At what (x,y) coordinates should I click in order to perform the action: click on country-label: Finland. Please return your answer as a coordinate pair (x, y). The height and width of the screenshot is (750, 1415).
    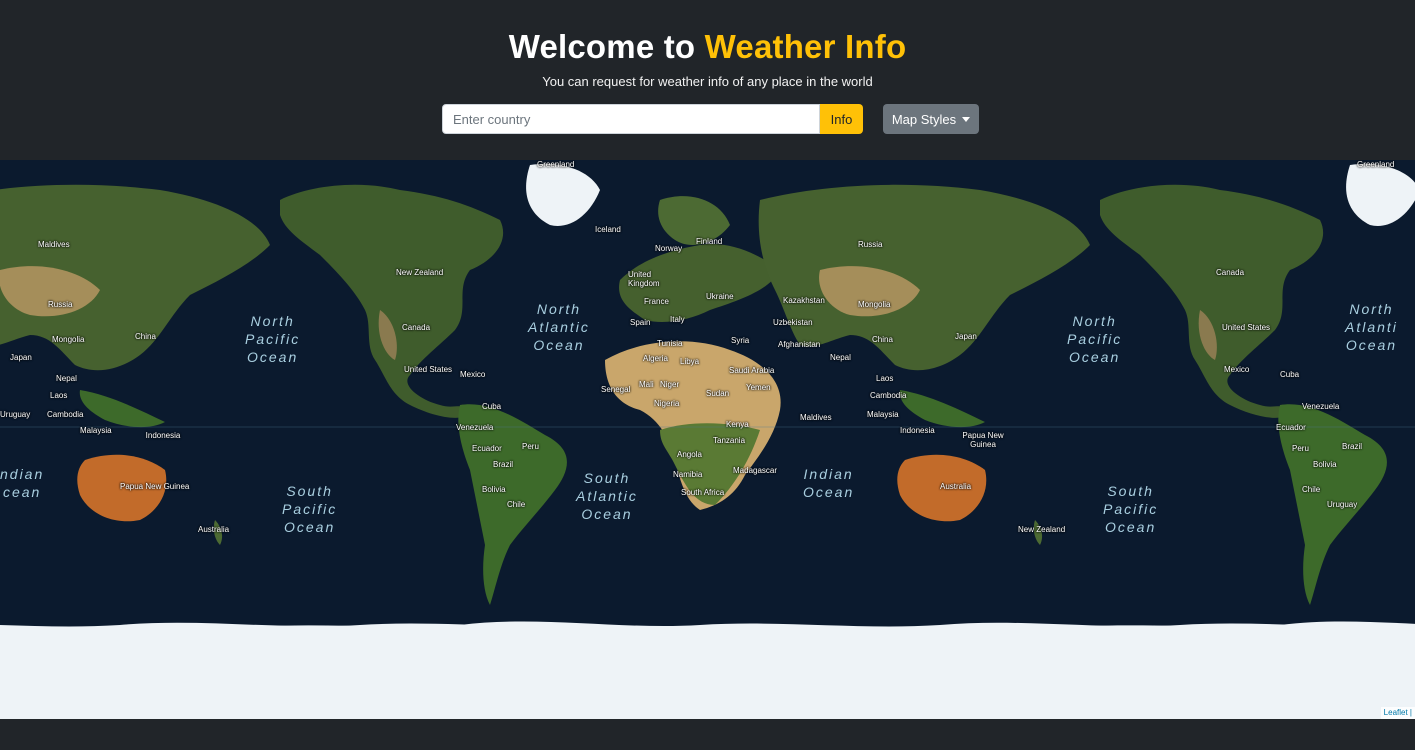
    Looking at the image, I should click on (709, 241).